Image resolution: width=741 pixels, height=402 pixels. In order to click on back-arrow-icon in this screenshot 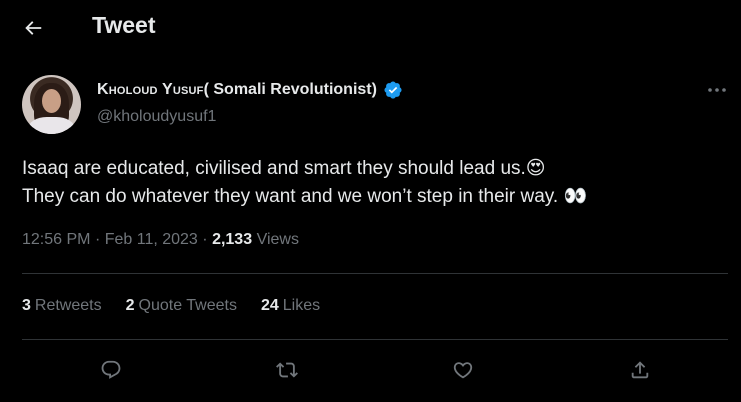, I will do `click(33, 28)`.